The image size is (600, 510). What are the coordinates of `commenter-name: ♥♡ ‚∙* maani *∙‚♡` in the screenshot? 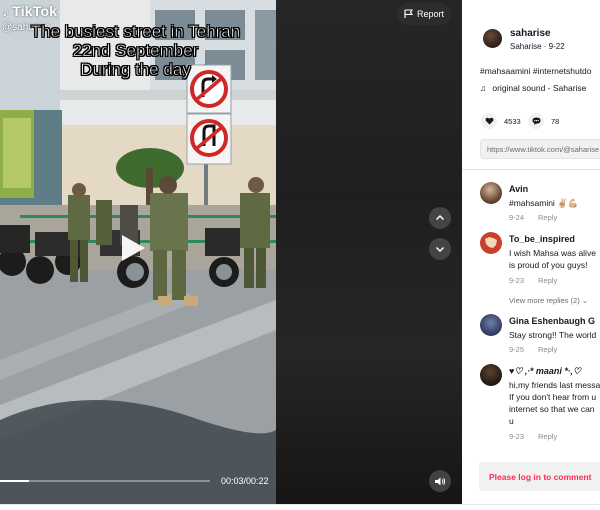 It's located at (545, 371).